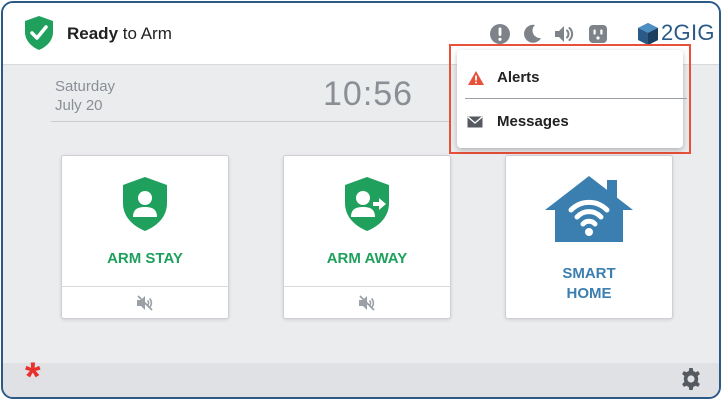  What do you see at coordinates (533, 121) in the screenshot?
I see `menu-item-messages-label: Messages` at bounding box center [533, 121].